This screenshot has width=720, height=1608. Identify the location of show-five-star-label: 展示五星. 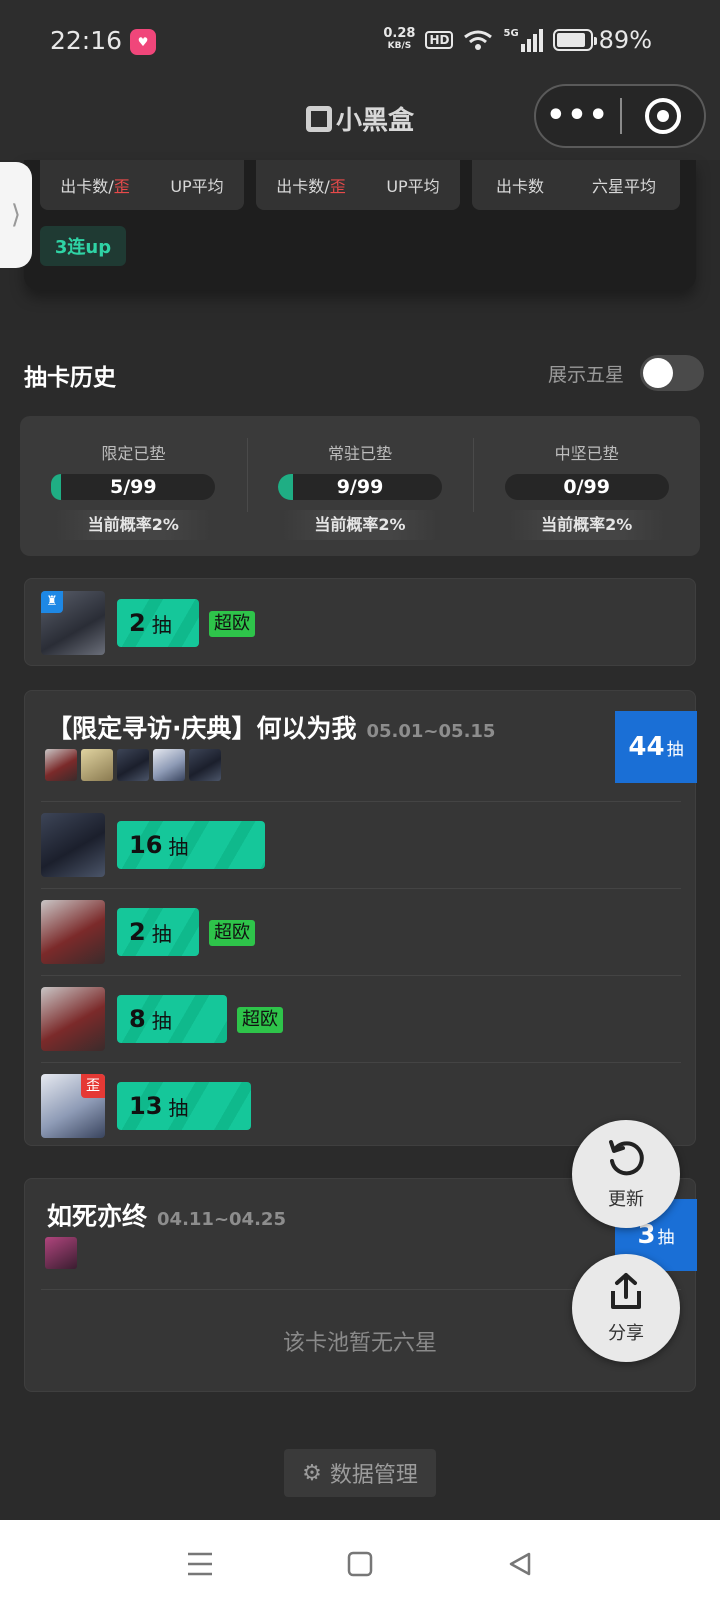
(585, 375).